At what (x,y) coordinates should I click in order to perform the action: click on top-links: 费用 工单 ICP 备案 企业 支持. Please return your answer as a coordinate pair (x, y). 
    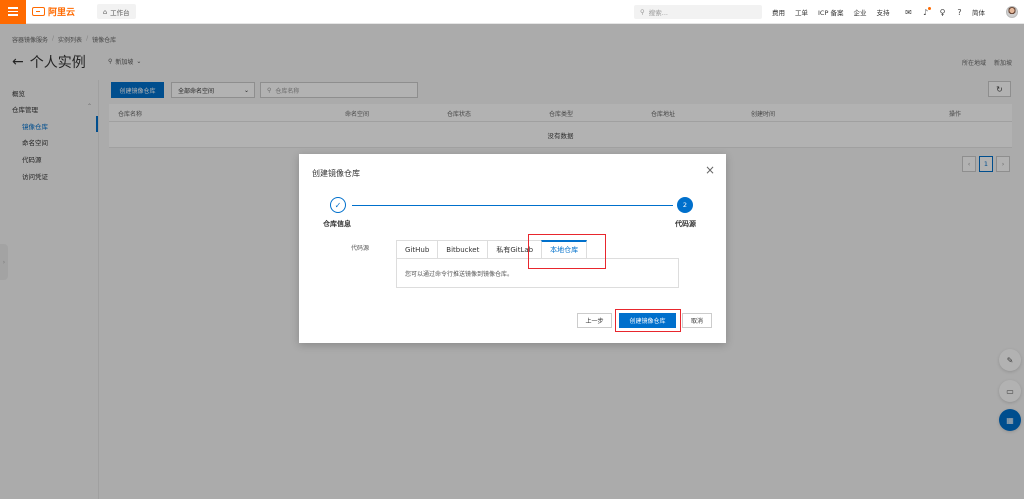
    Looking at the image, I should click on (830, 12).